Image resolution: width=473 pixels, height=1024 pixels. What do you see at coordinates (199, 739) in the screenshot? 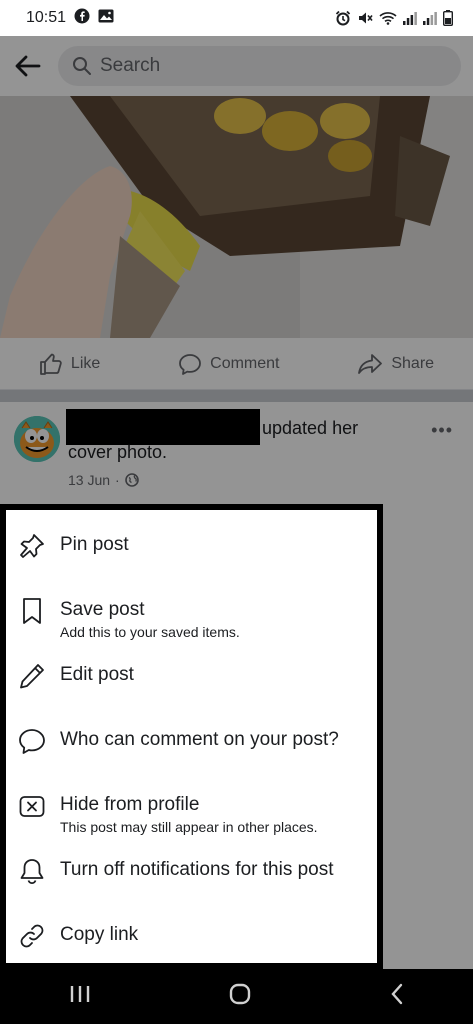
I see `menu-label: Who can comment on your post?` at bounding box center [199, 739].